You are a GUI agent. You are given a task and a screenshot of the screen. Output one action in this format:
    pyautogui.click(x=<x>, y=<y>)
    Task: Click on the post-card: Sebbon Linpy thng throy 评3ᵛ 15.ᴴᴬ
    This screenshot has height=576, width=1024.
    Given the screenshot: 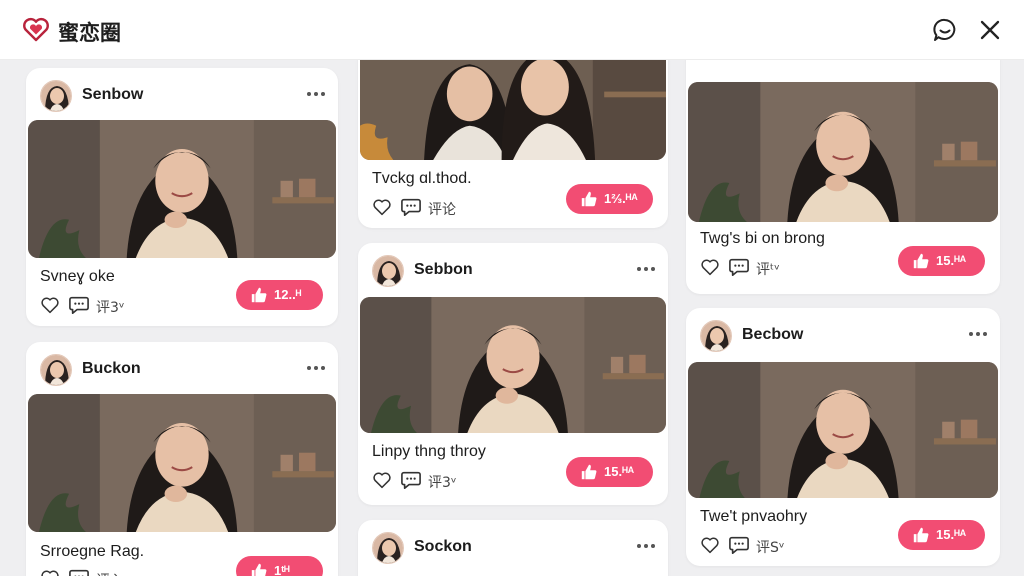 What is the action you would take?
    pyautogui.click(x=513, y=374)
    